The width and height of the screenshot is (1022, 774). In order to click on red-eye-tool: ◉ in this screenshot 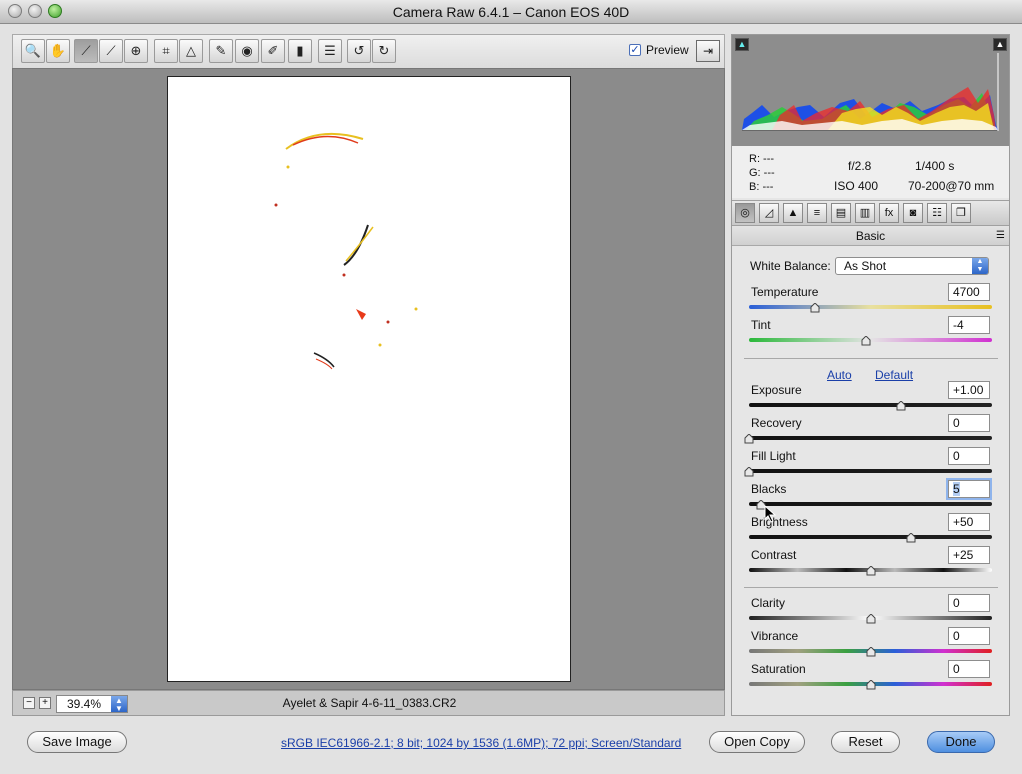, I will do `click(247, 51)`.